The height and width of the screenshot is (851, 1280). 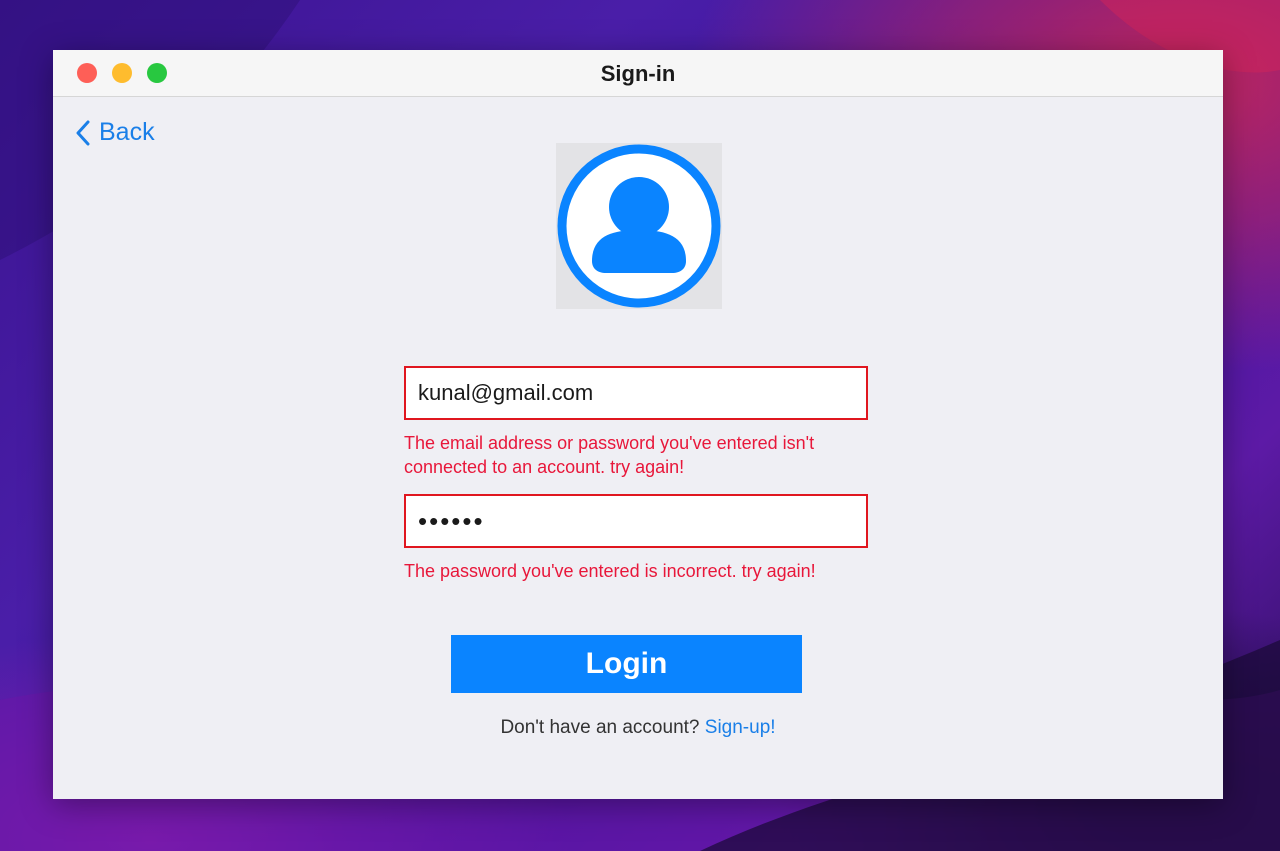 I want to click on signup-prompt-text: Don't have an account?, so click(x=600, y=727).